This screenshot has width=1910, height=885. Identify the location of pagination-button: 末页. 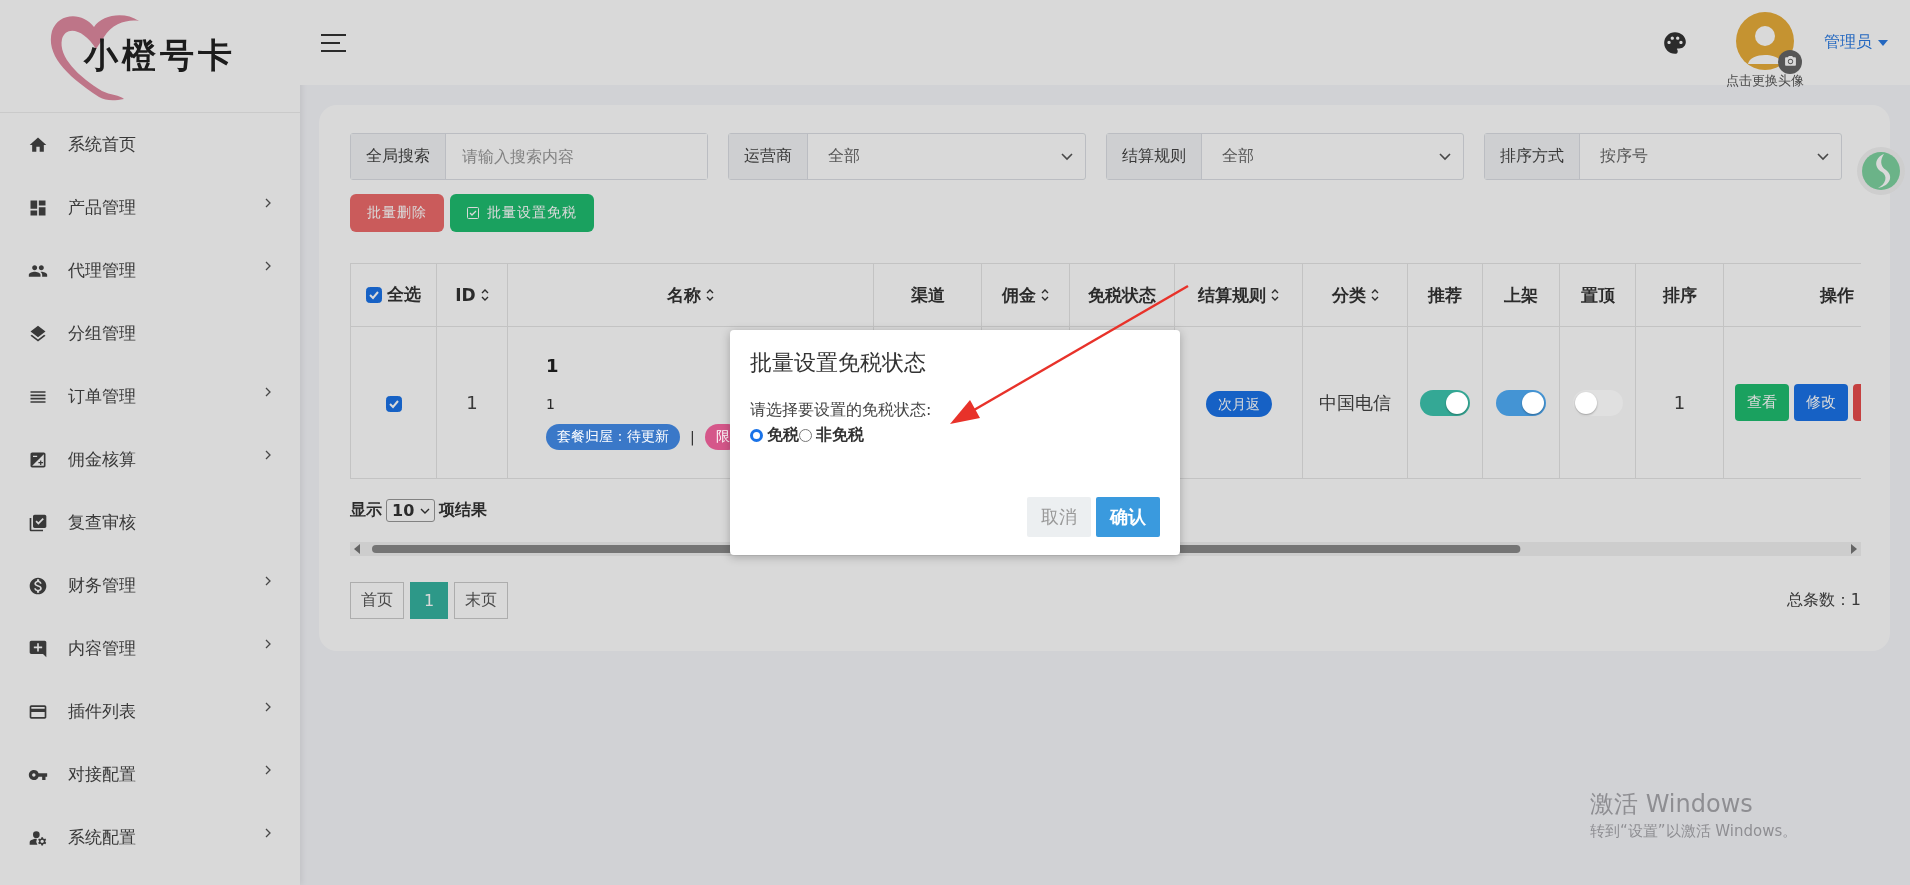
(481, 600).